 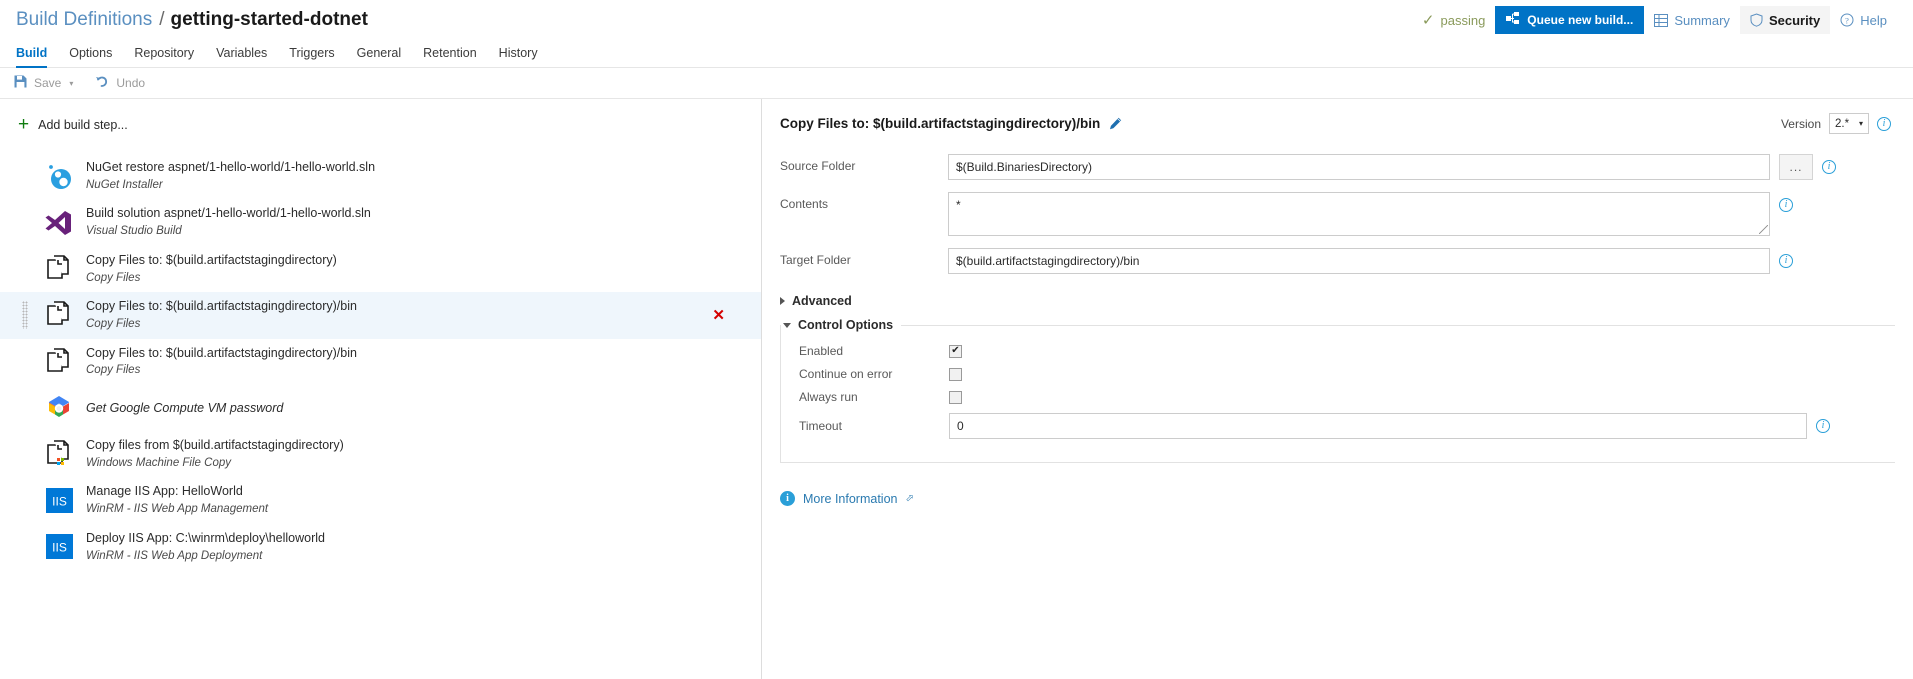 What do you see at coordinates (248, 56) in the screenshot?
I see `tab-variables: Variables` at bounding box center [248, 56].